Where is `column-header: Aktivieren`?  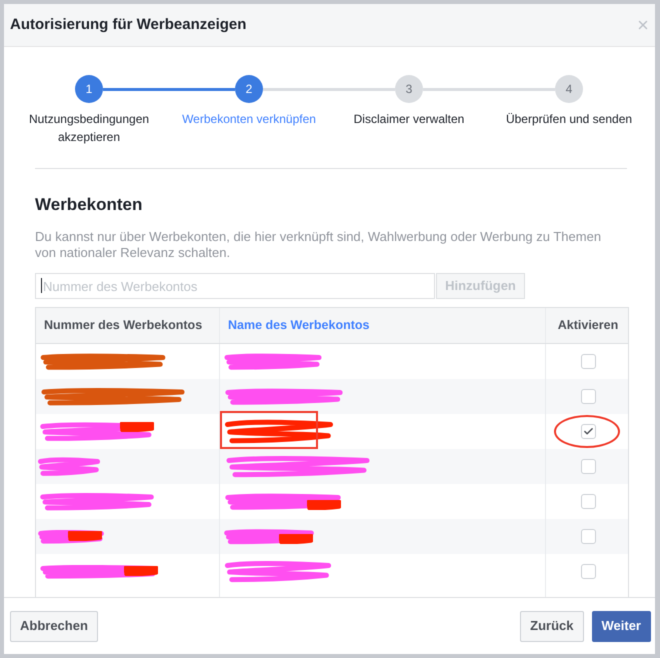 column-header: Aktivieren is located at coordinates (588, 325).